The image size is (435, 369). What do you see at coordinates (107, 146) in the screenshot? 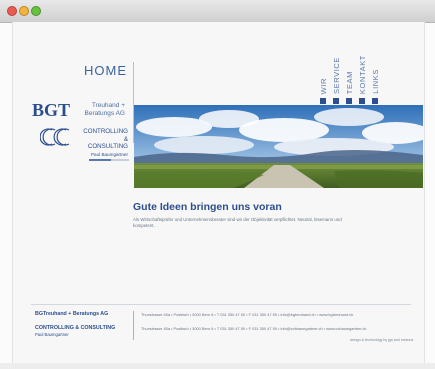
I see `cc-line2: CONSULTING` at bounding box center [107, 146].